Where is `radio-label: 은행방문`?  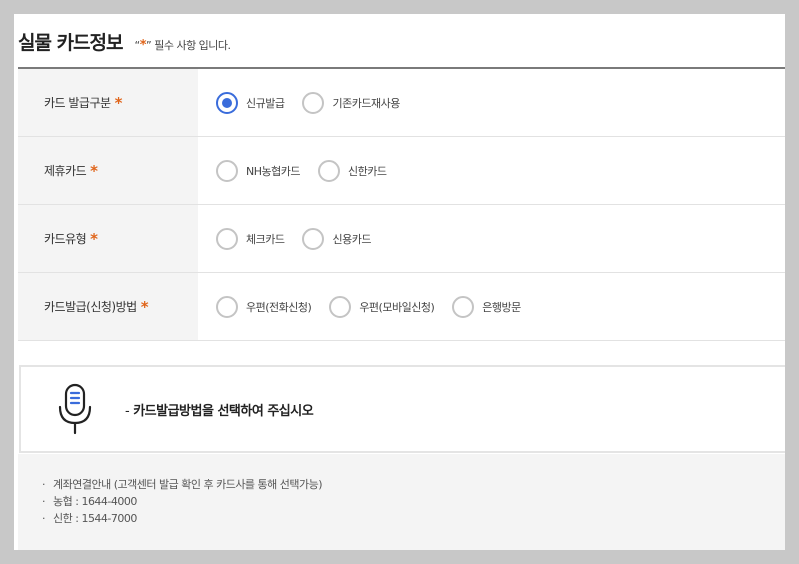 radio-label: 은행방문 is located at coordinates (501, 307).